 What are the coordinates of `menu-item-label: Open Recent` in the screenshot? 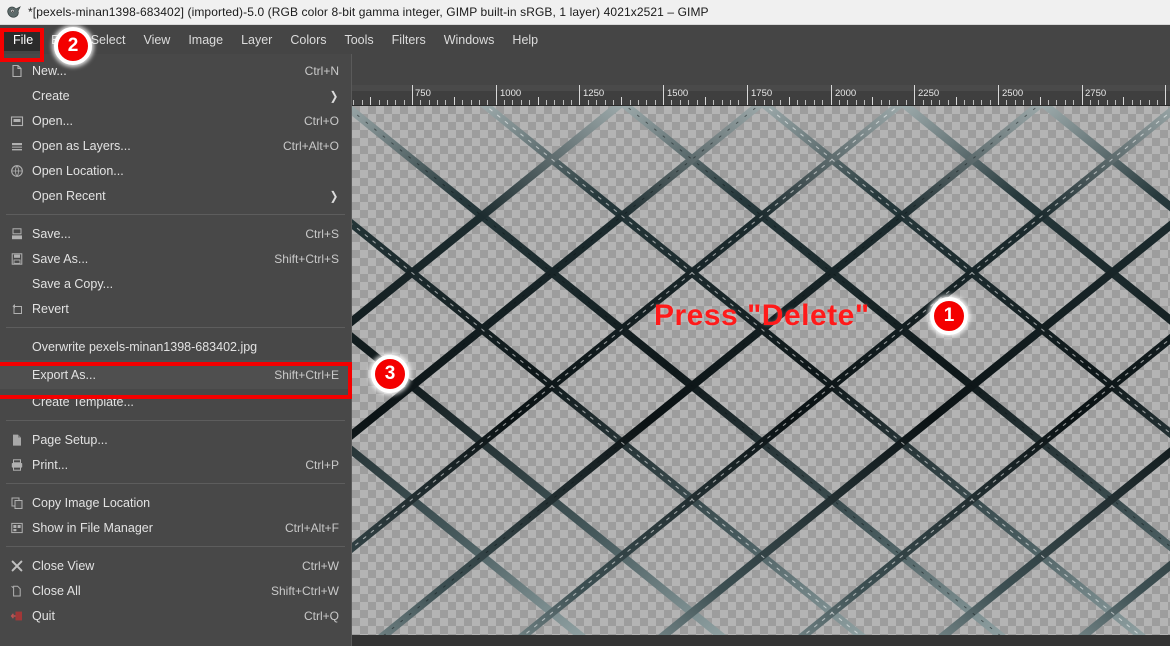 It's located at (69, 195).